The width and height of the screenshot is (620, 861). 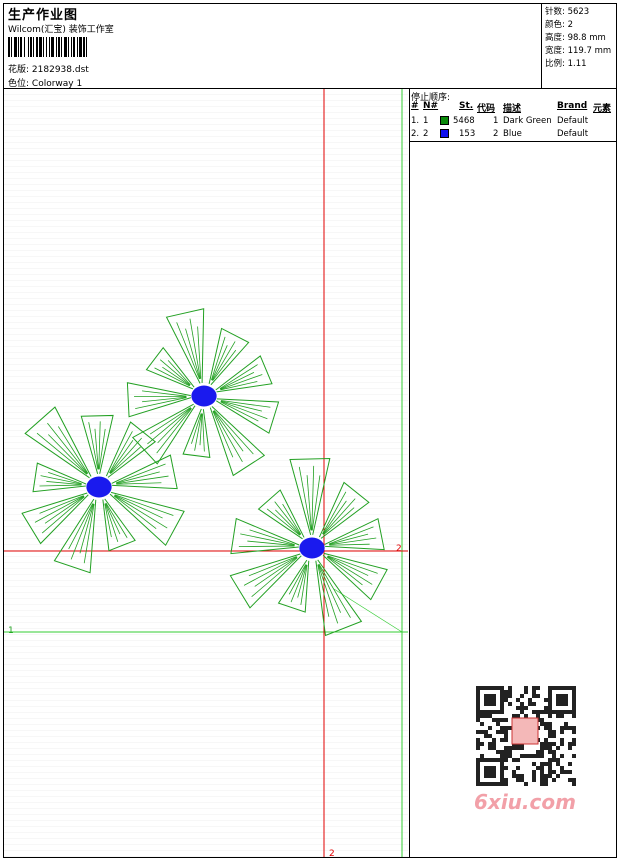 I want to click on row-2-color-swatch, so click(x=444, y=133).